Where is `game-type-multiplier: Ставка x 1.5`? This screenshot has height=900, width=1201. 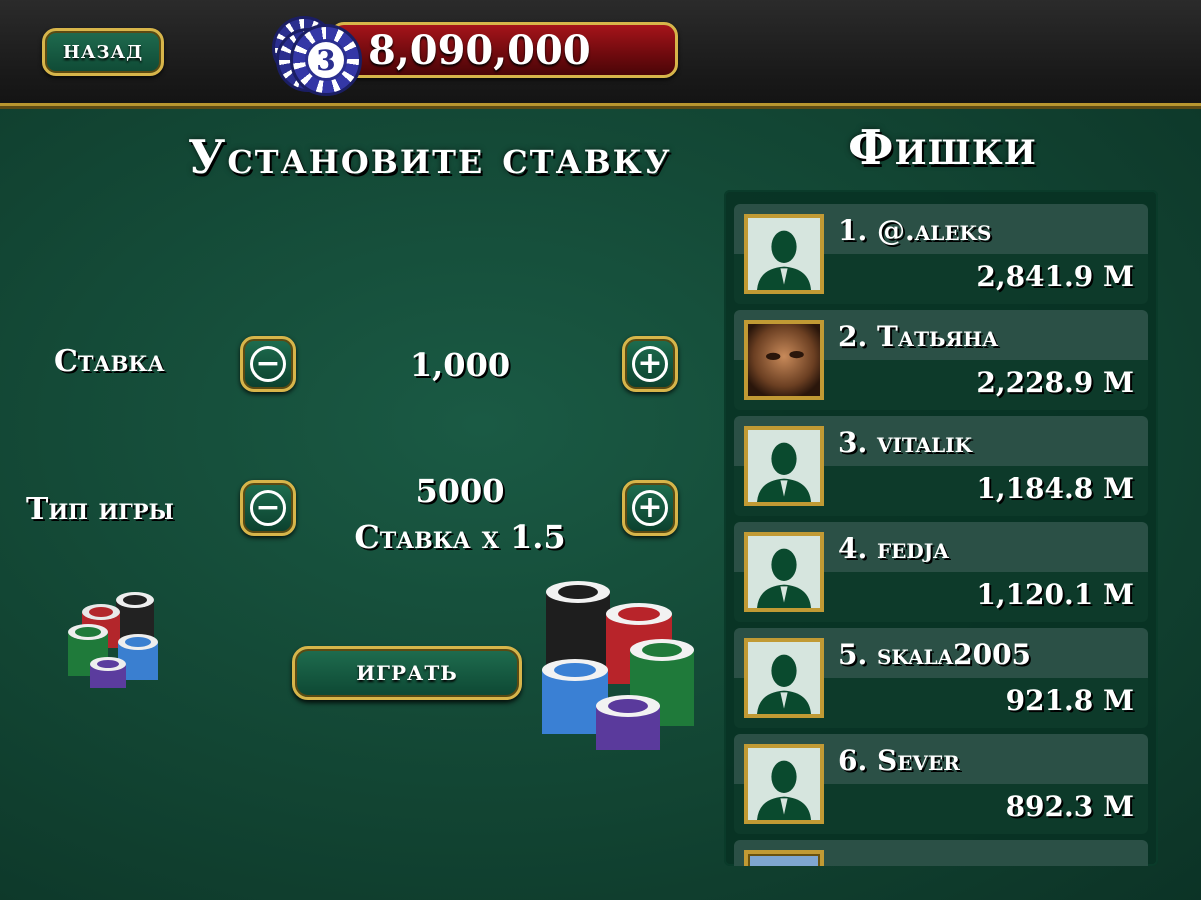
game-type-multiplier: Ставка x 1.5 is located at coordinates (460, 537).